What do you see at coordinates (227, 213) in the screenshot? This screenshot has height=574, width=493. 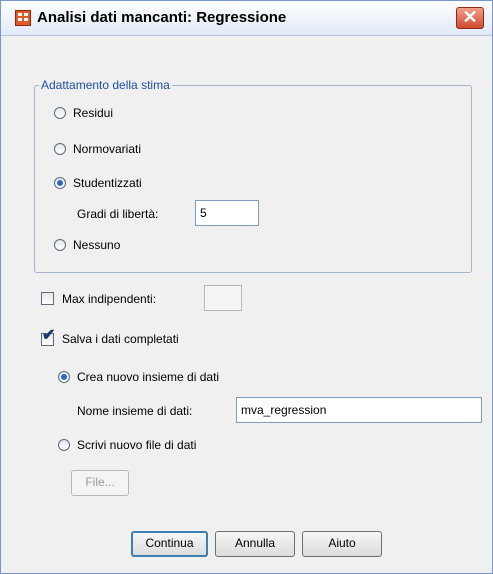 I see `df-input` at bounding box center [227, 213].